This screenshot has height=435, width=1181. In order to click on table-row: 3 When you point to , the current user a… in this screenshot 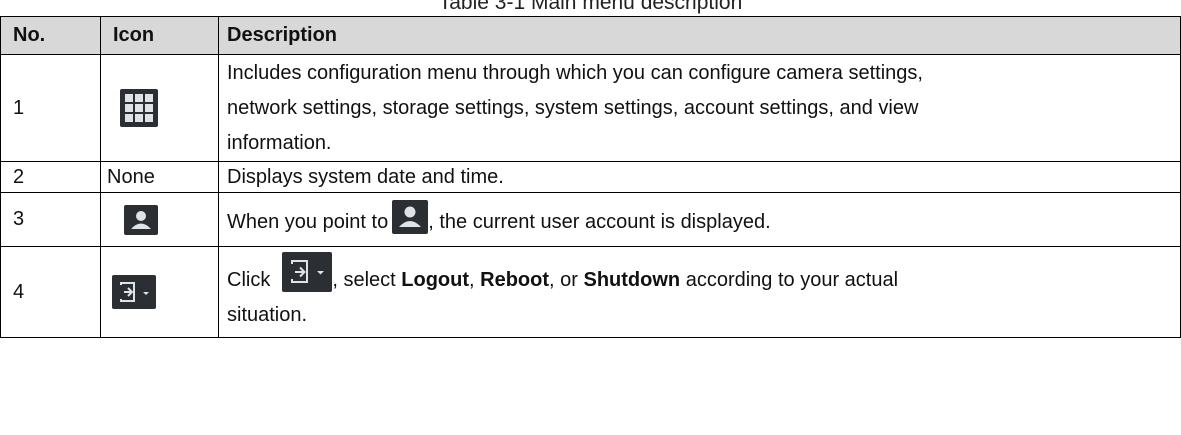, I will do `click(590, 219)`.